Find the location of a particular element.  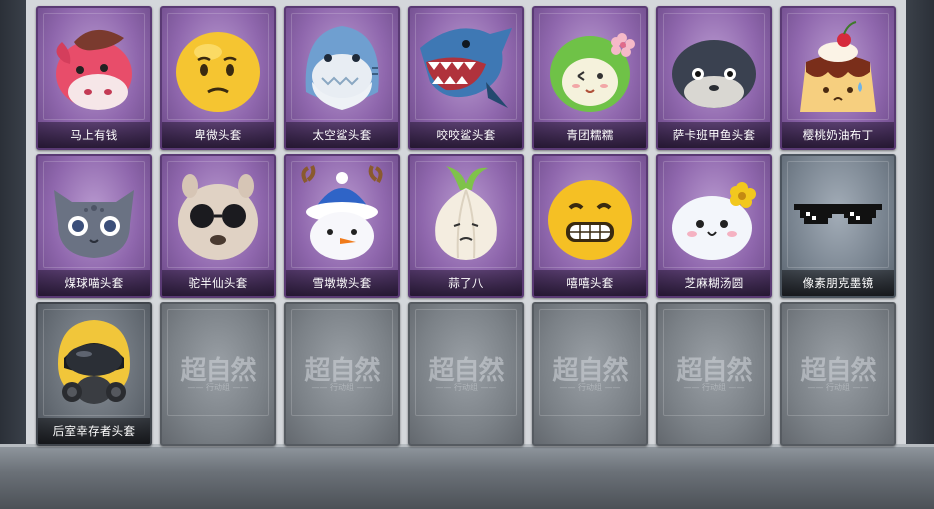

item-card-14: 后室幸存者头套 is located at coordinates (94, 374).